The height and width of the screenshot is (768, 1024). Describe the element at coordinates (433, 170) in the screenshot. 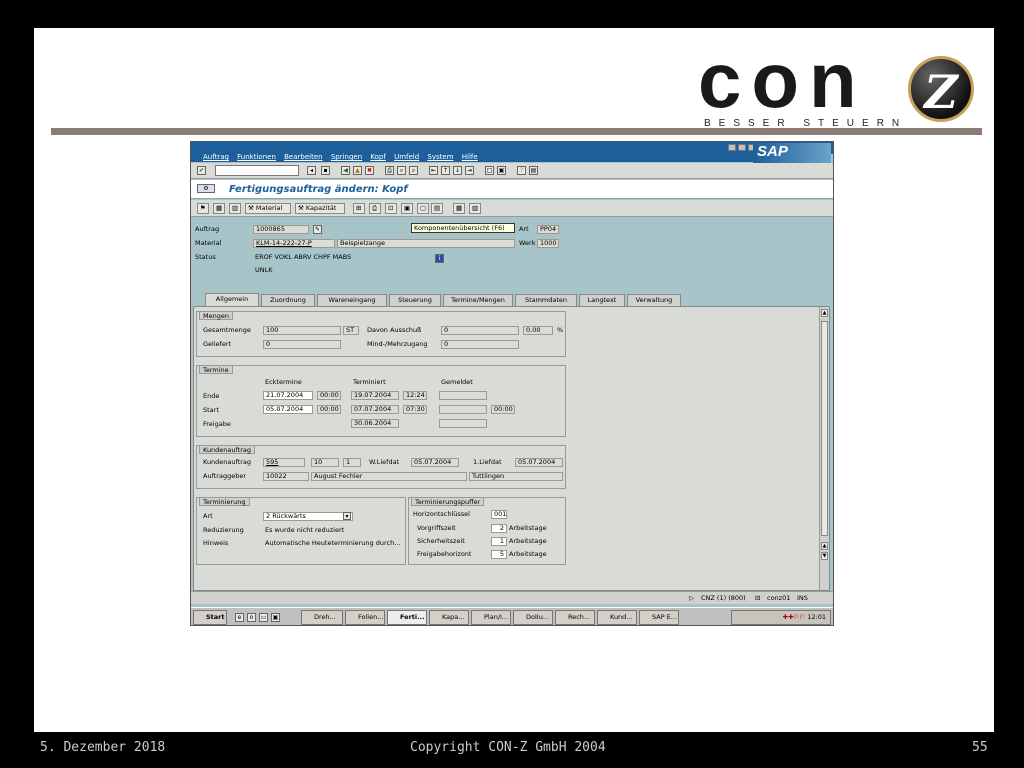

I see `first-page-icon: ⇤` at that location.